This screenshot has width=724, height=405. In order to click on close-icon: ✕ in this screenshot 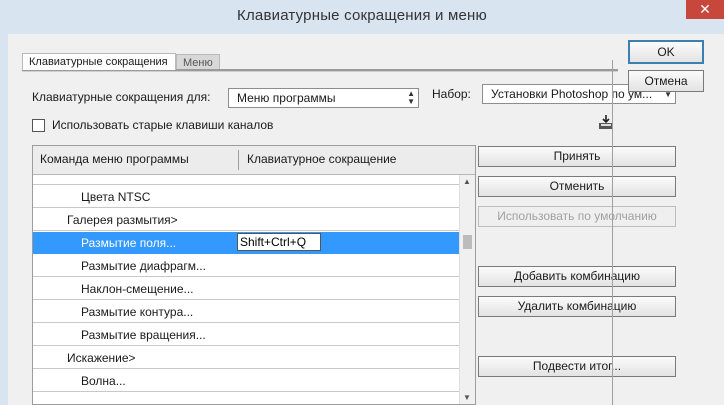, I will do `click(705, 9)`.